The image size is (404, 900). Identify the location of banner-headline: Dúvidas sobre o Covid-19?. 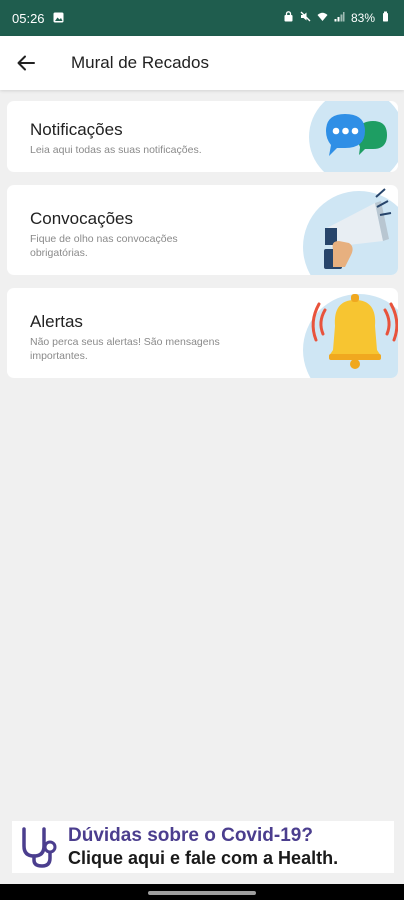
(190, 835).